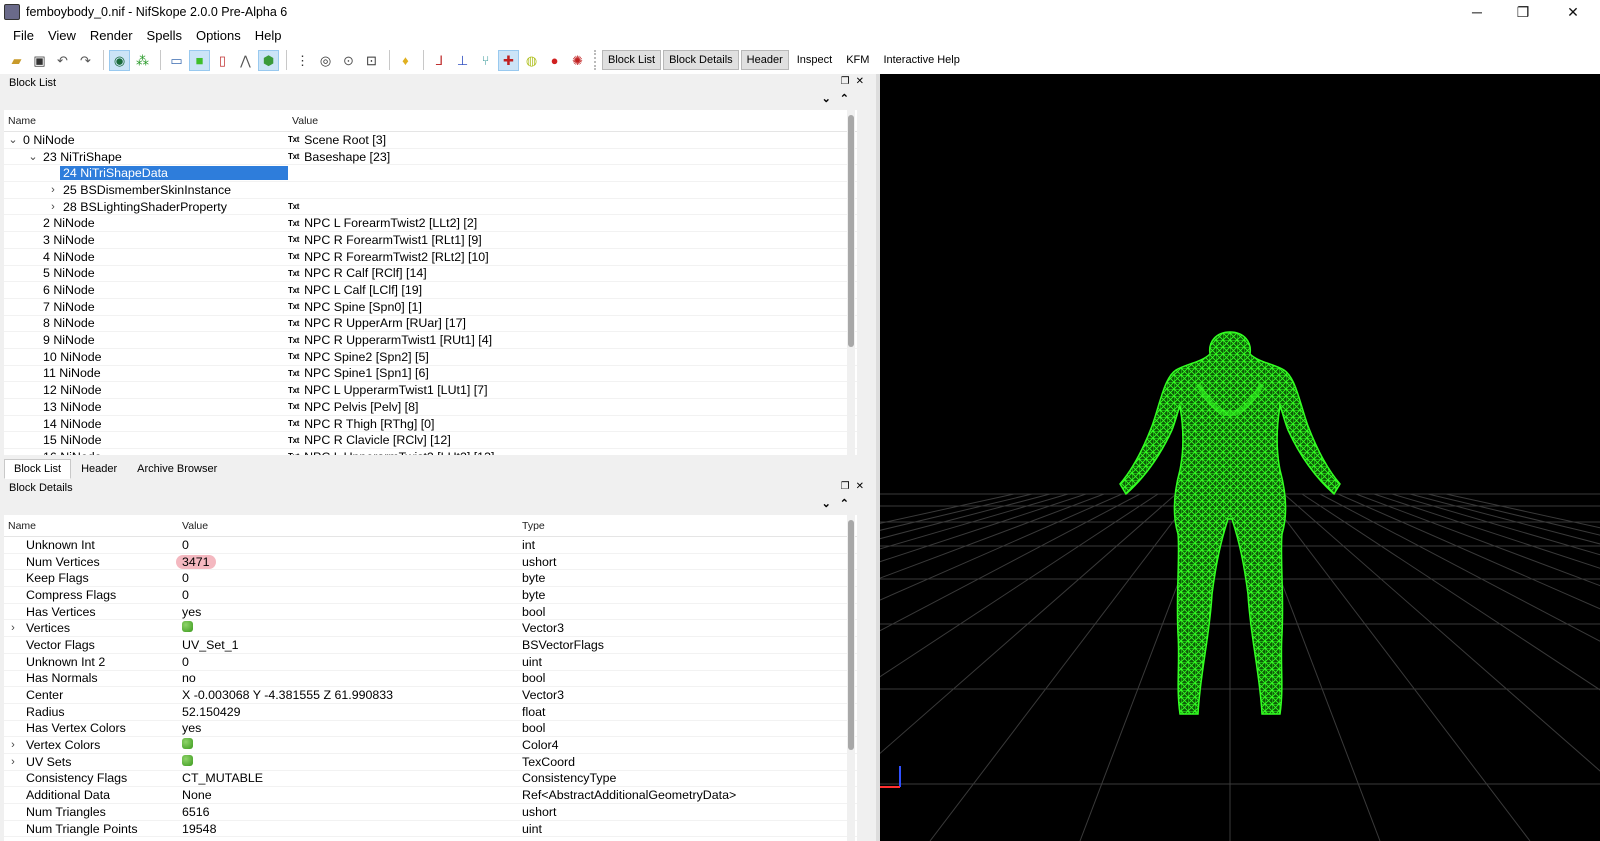 The width and height of the screenshot is (1600, 841). I want to click on detail-row: Has Normals no bool, so click(430, 679).